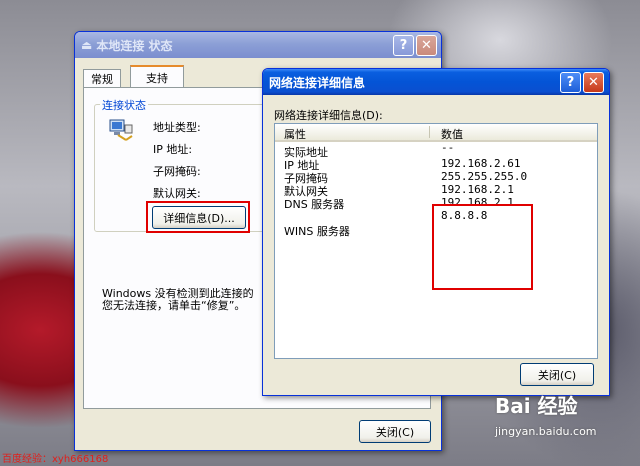 The image size is (640, 466). Describe the element at coordinates (403, 45) in the screenshot. I see `help-button: ?` at that location.